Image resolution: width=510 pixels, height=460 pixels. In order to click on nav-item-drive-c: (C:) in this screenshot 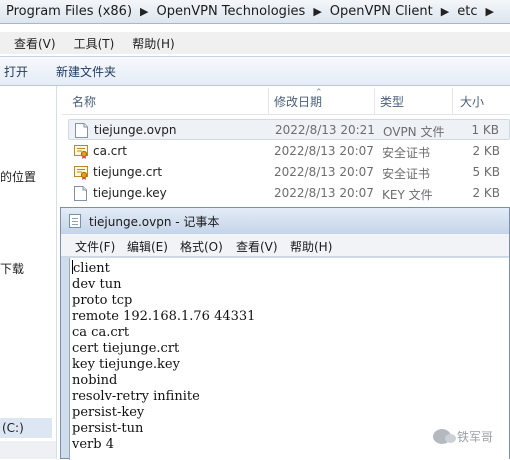, I will do `click(26, 428)`.